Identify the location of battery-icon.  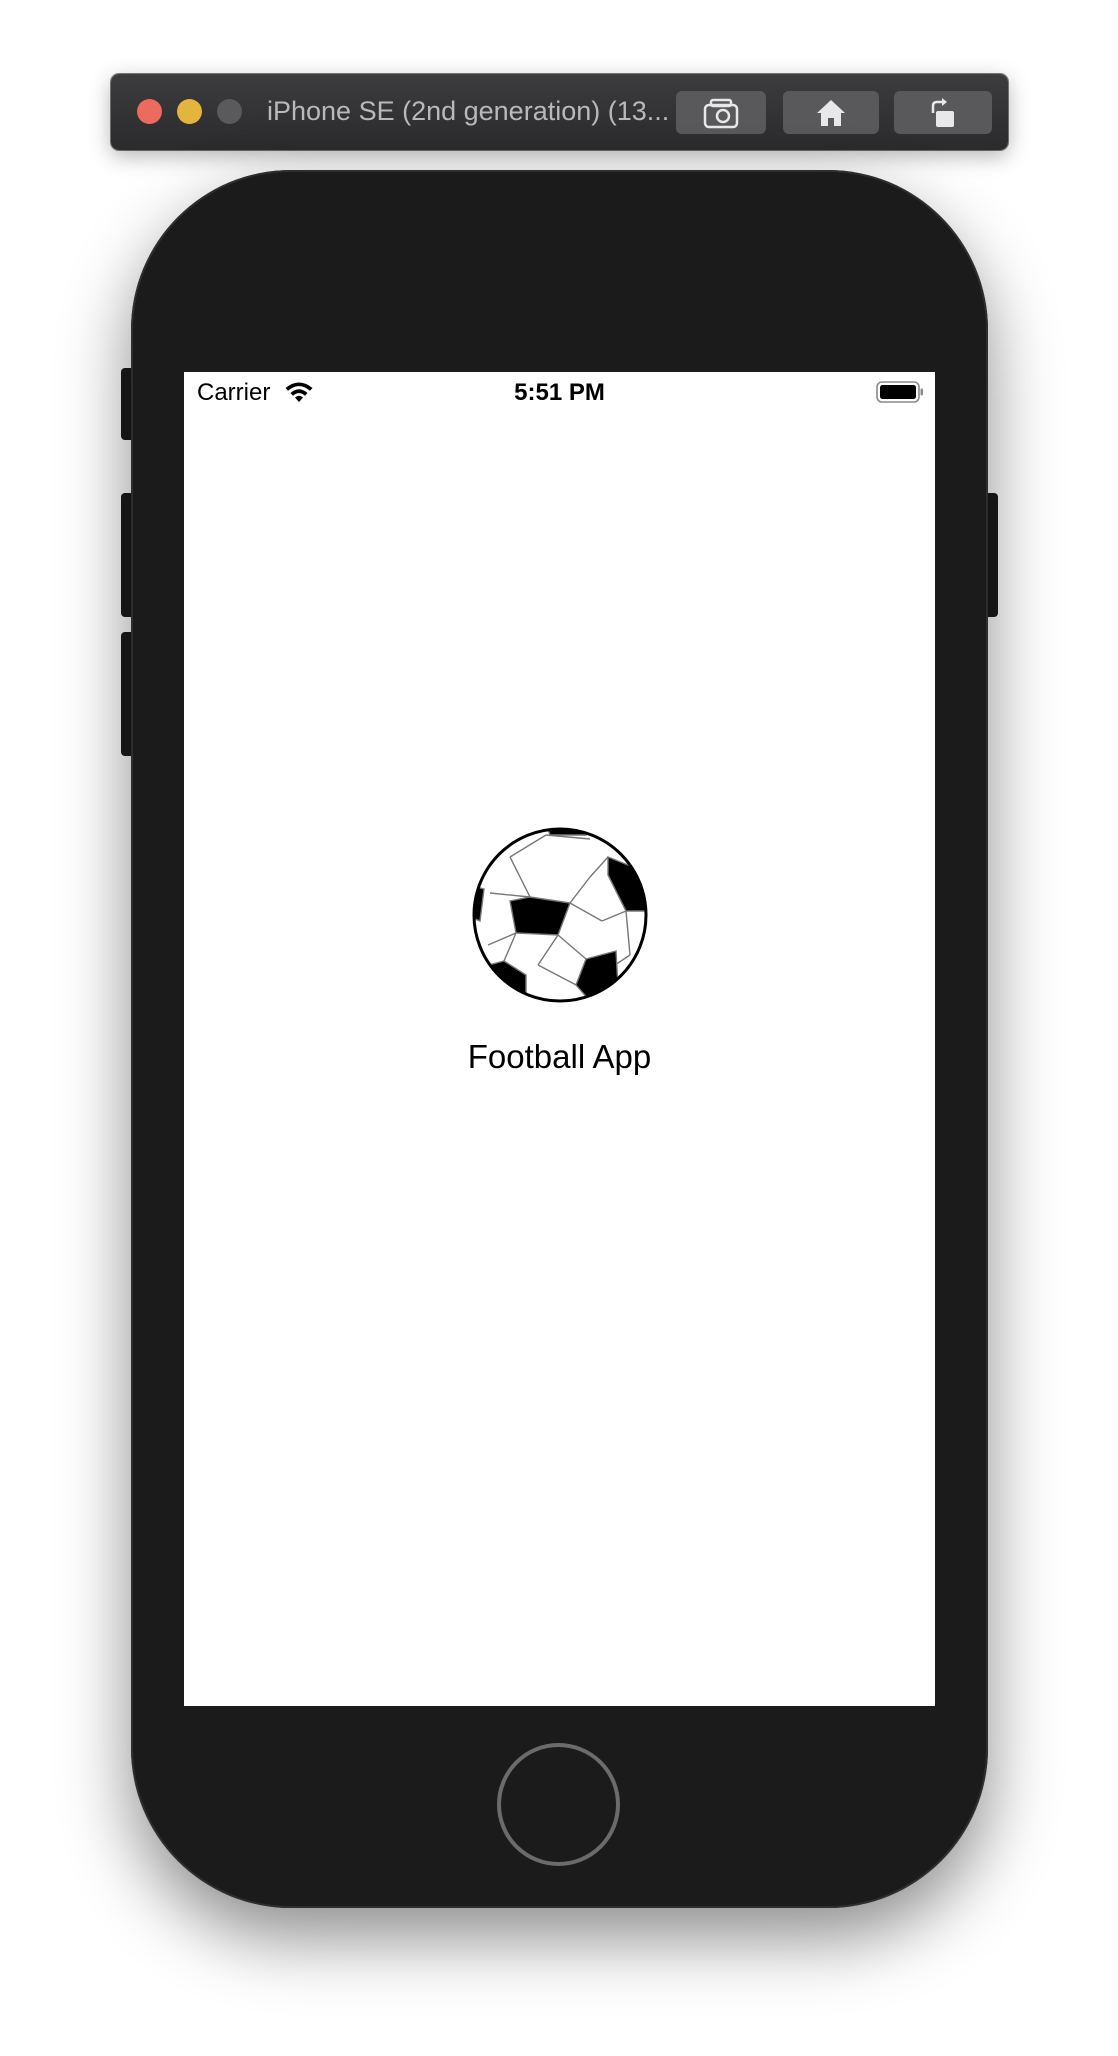
(899, 392).